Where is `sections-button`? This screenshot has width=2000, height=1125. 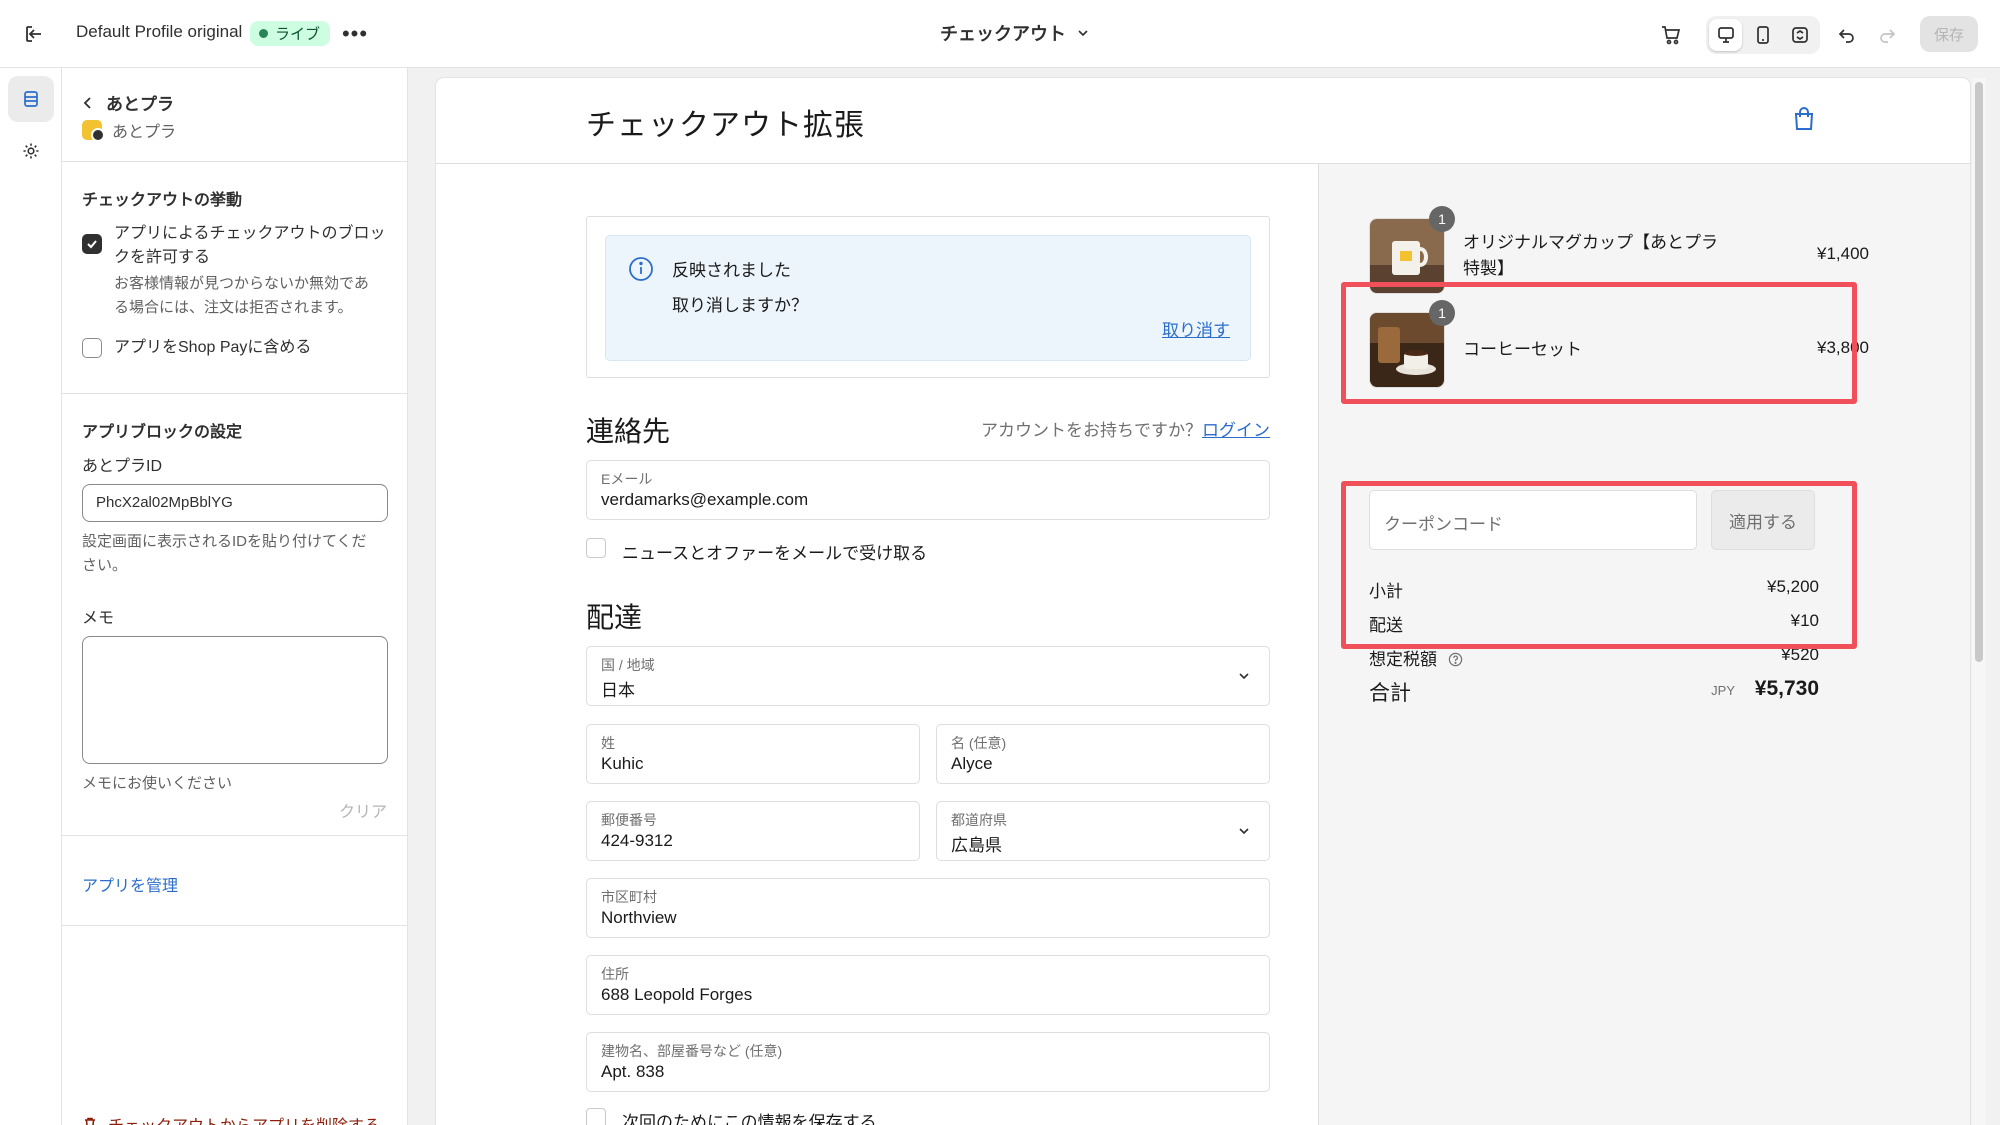 sections-button is located at coordinates (31, 99).